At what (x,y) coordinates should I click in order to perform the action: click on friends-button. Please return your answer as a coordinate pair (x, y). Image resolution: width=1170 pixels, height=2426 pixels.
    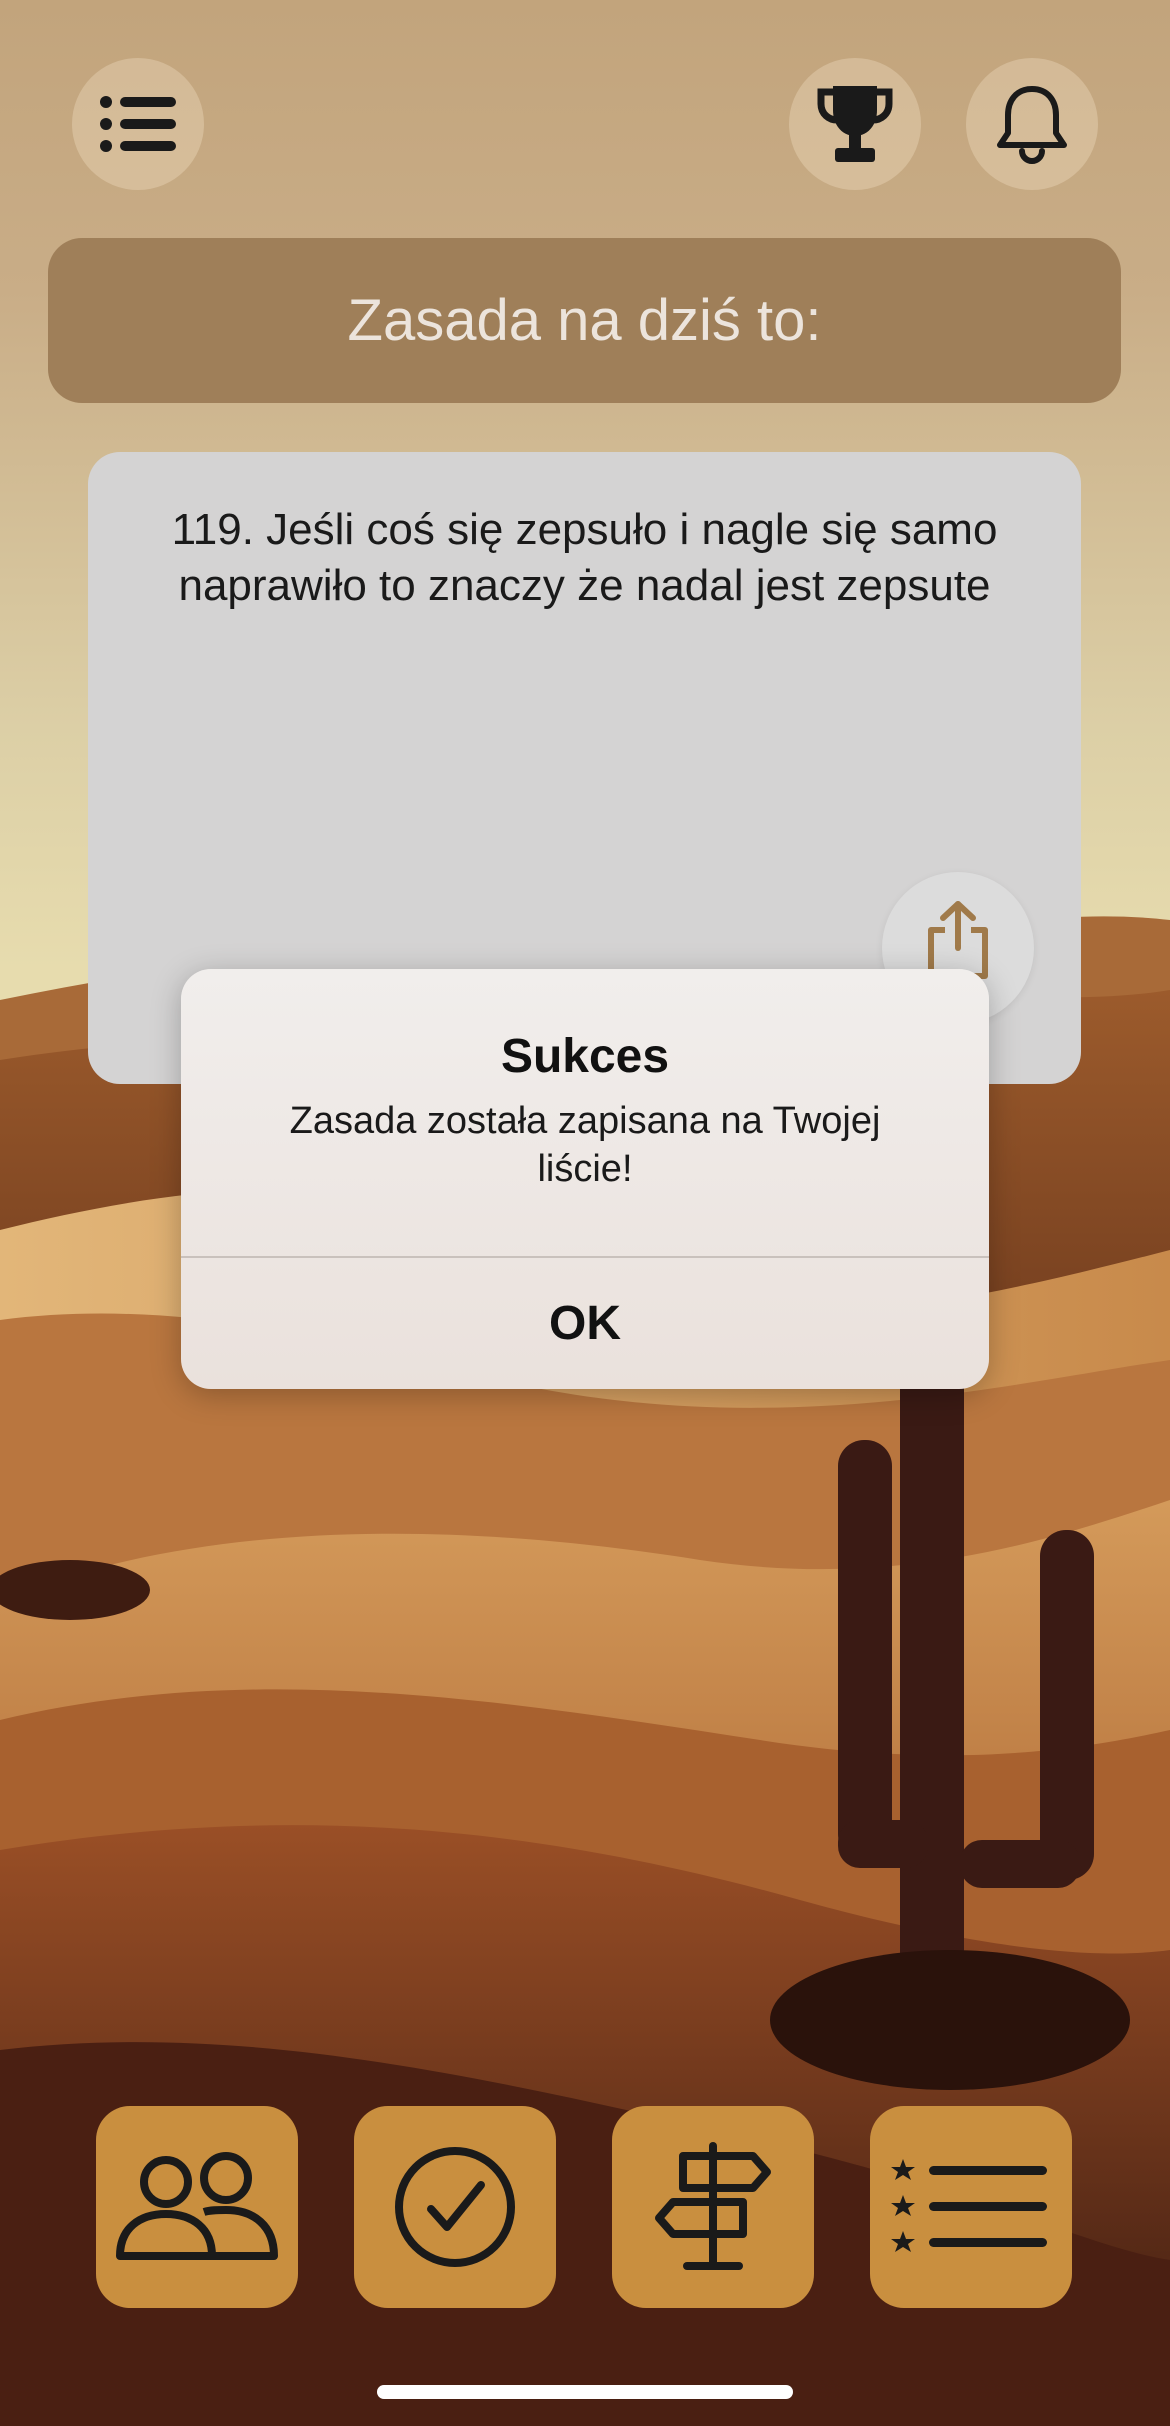
    Looking at the image, I should click on (197, 2207).